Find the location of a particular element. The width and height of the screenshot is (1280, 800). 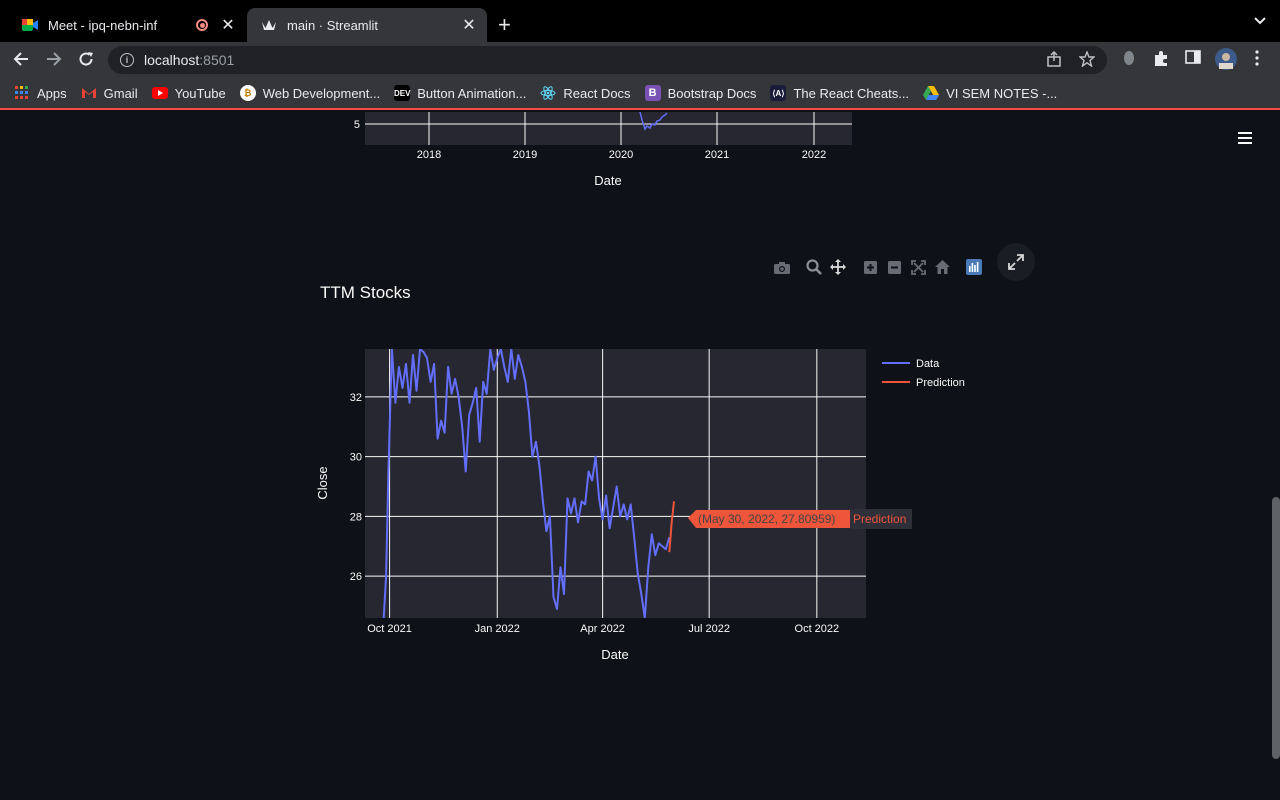

youtube-icon is located at coordinates (159, 93).